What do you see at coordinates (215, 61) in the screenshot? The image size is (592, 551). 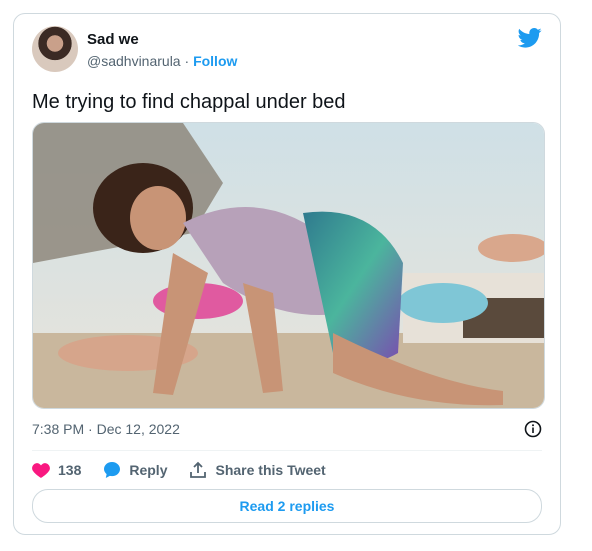 I see `follow-link: Follow` at bounding box center [215, 61].